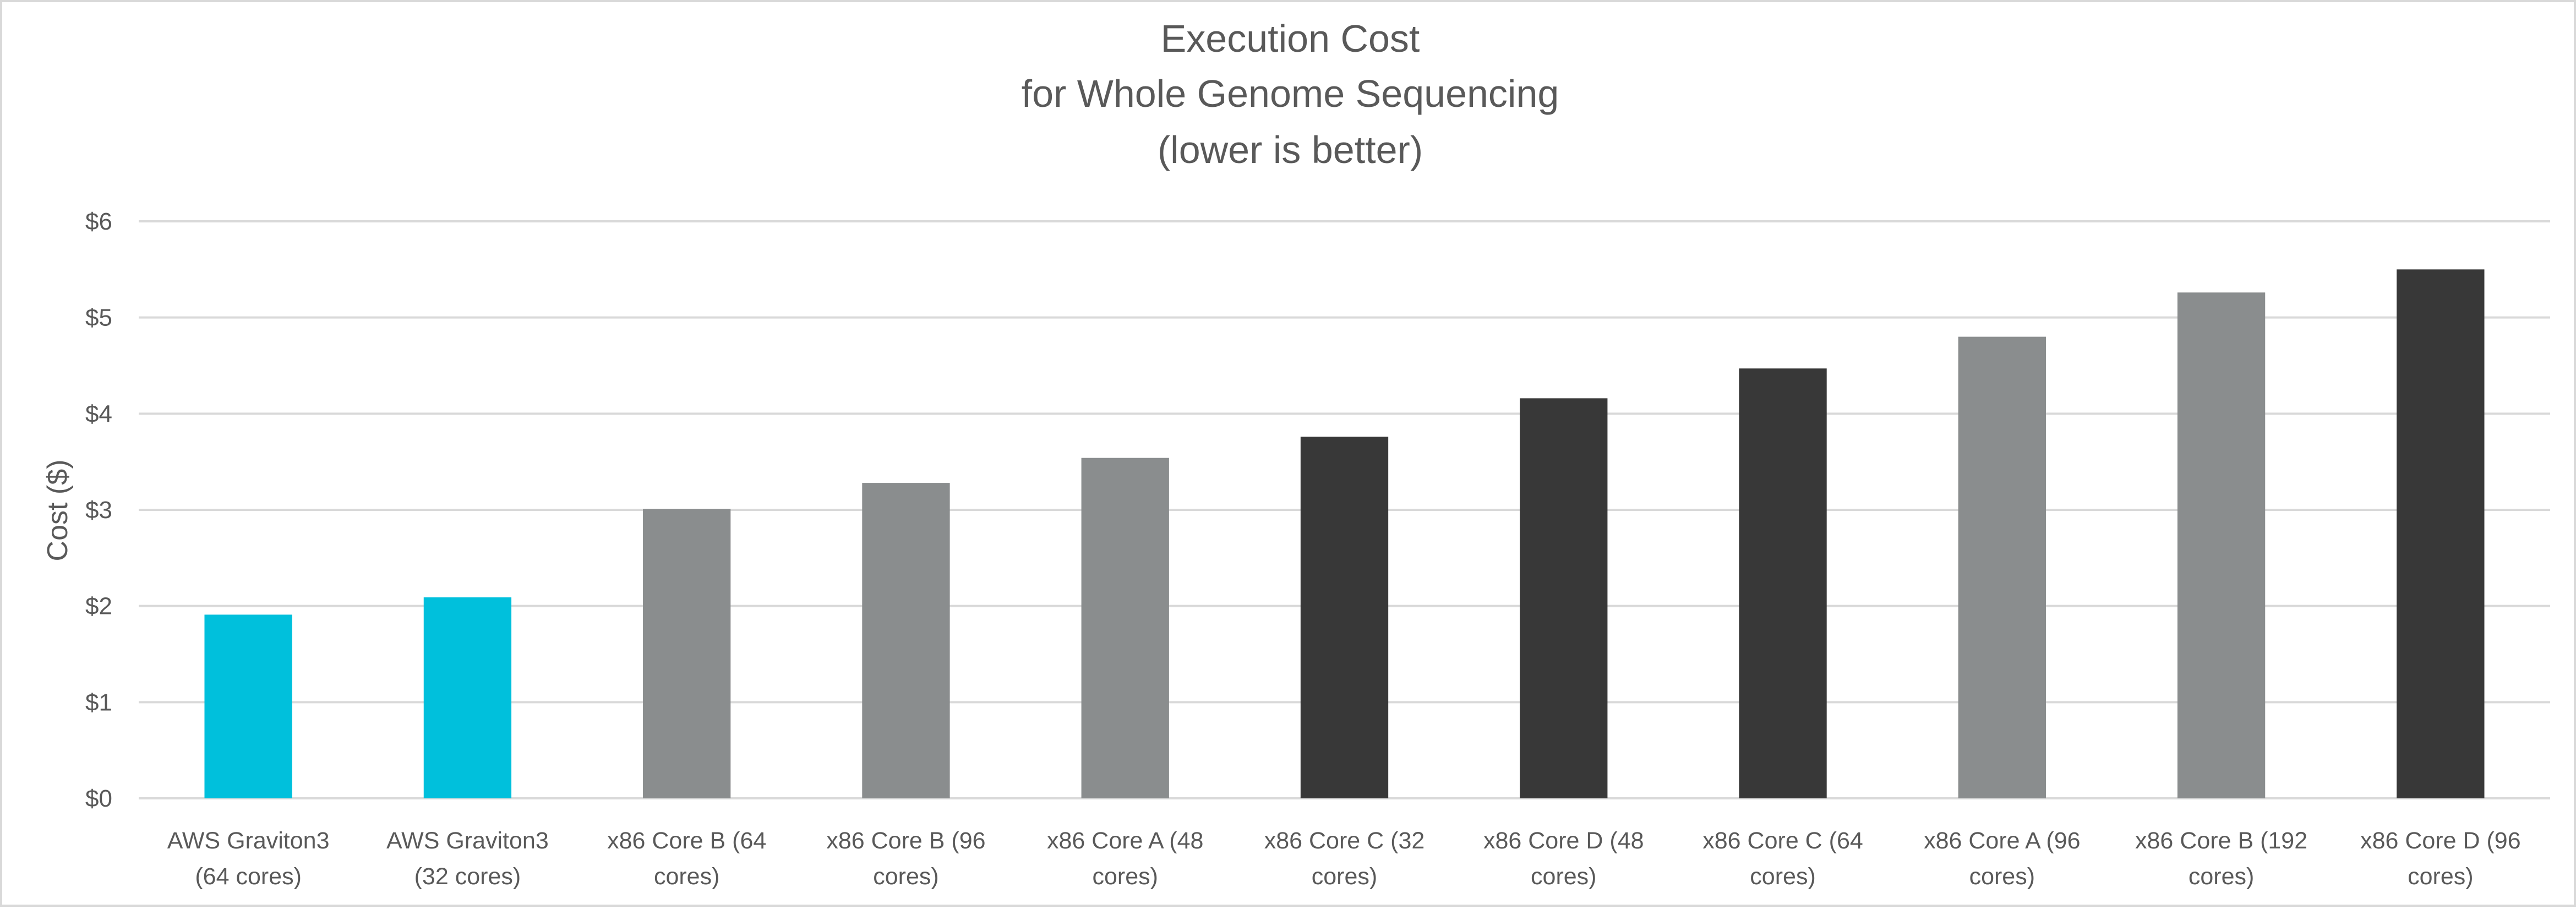 The height and width of the screenshot is (909, 2576). Describe the element at coordinates (2002, 859) in the screenshot. I see `x-tick-label: x86 Core A (96 cores)` at that location.